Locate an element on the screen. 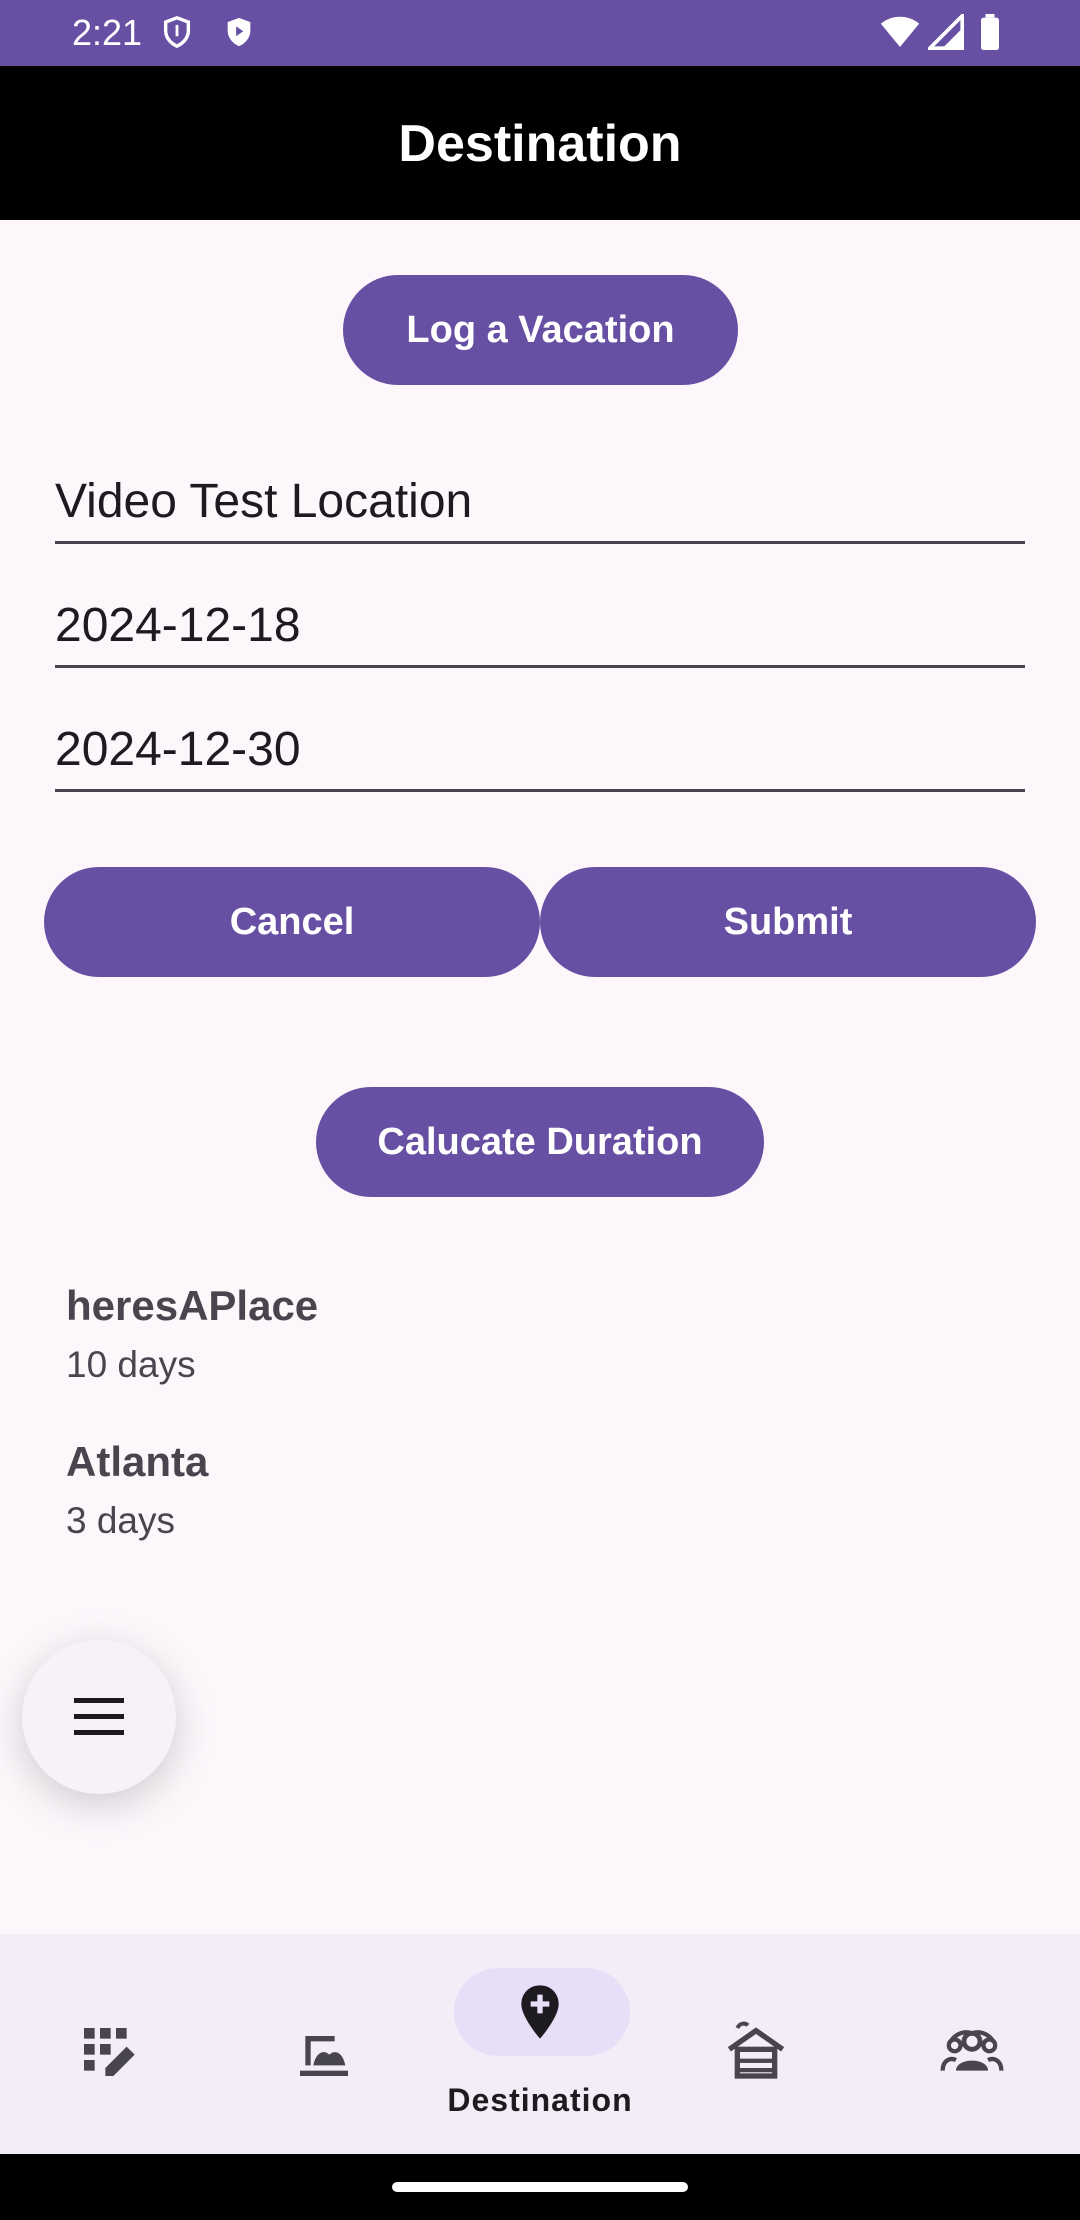 This screenshot has height=2220, width=1080. play-protect-icon is located at coordinates (239, 34).